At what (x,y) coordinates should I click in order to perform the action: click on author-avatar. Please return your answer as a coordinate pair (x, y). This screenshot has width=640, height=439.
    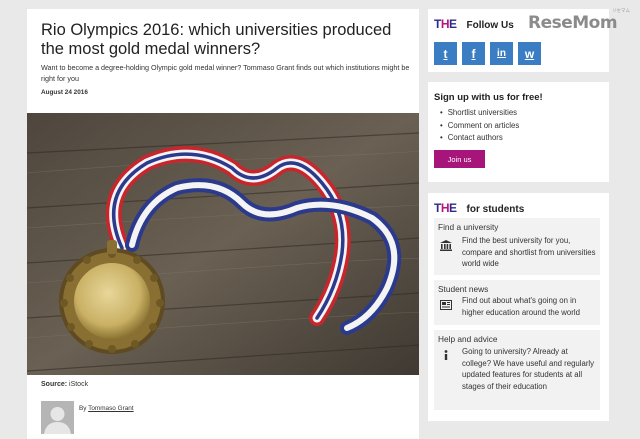
    Looking at the image, I should click on (57, 417).